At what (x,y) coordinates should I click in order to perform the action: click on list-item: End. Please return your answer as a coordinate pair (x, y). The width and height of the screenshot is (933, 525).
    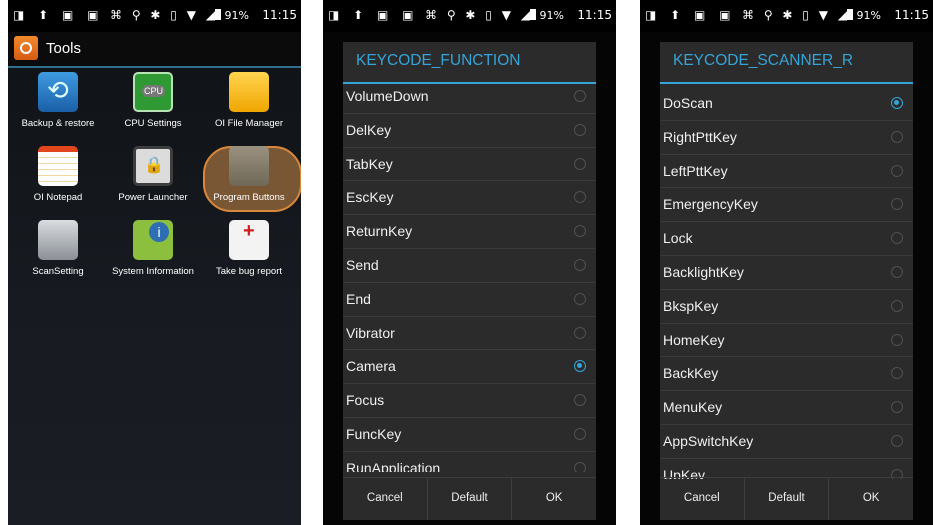
    Looking at the image, I should click on (469, 300).